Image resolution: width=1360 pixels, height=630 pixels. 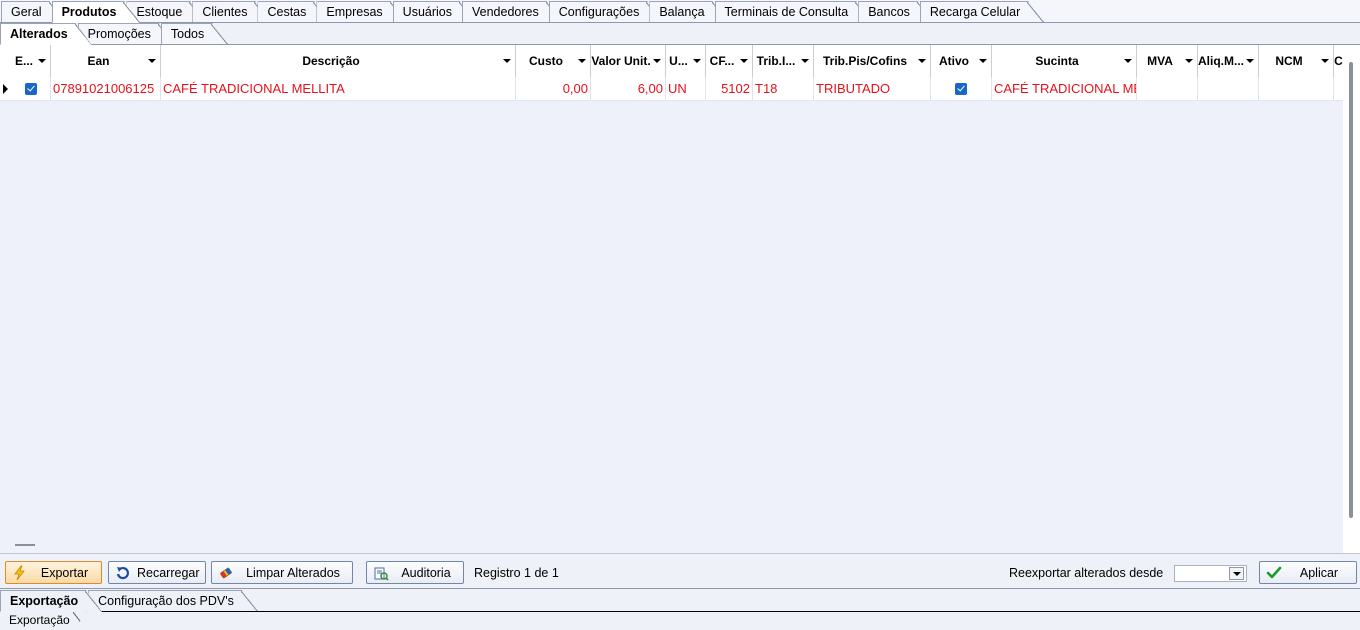 What do you see at coordinates (794, 11) in the screenshot?
I see `tab-terminais-de-consulta: Terminais de Consulta` at bounding box center [794, 11].